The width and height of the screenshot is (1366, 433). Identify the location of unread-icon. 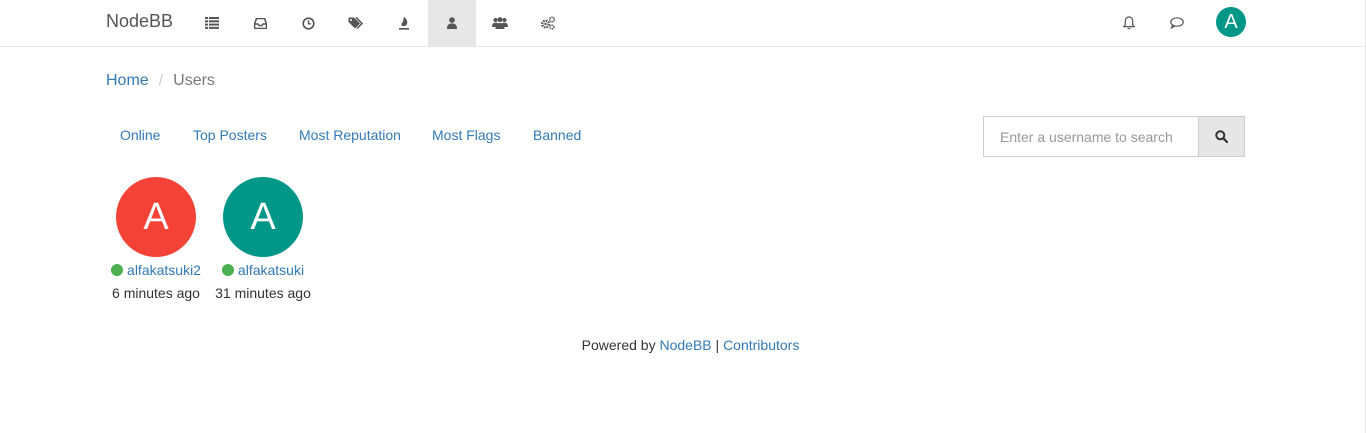
(260, 23).